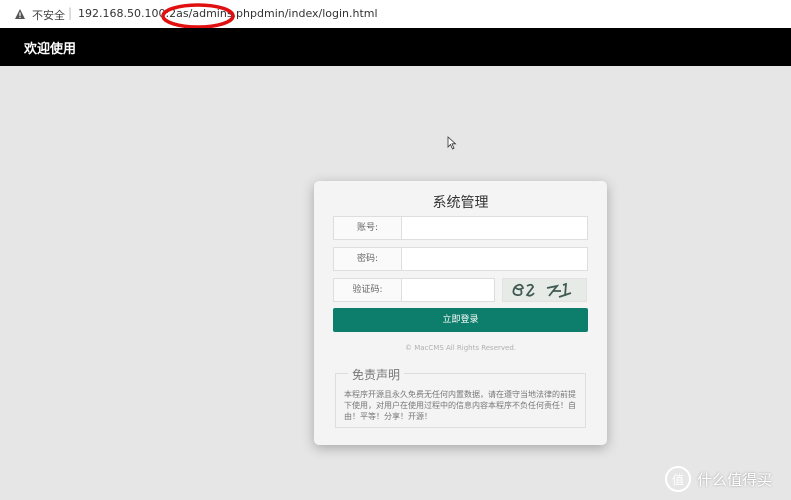 This screenshot has width=791, height=500. What do you see at coordinates (460, 348) in the screenshot?
I see `copyright-text: © MacCMS All Rights Reserved.` at bounding box center [460, 348].